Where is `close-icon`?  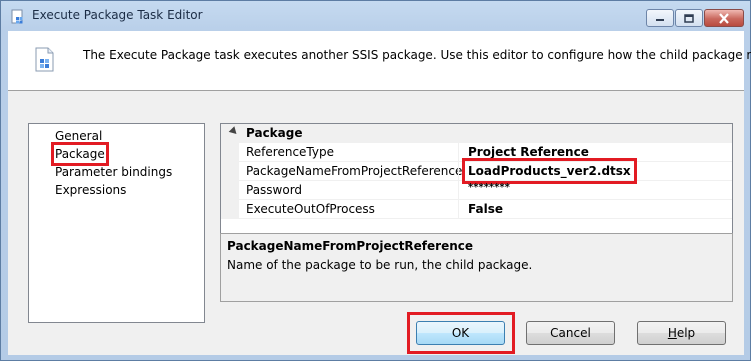 close-icon is located at coordinates (724, 18).